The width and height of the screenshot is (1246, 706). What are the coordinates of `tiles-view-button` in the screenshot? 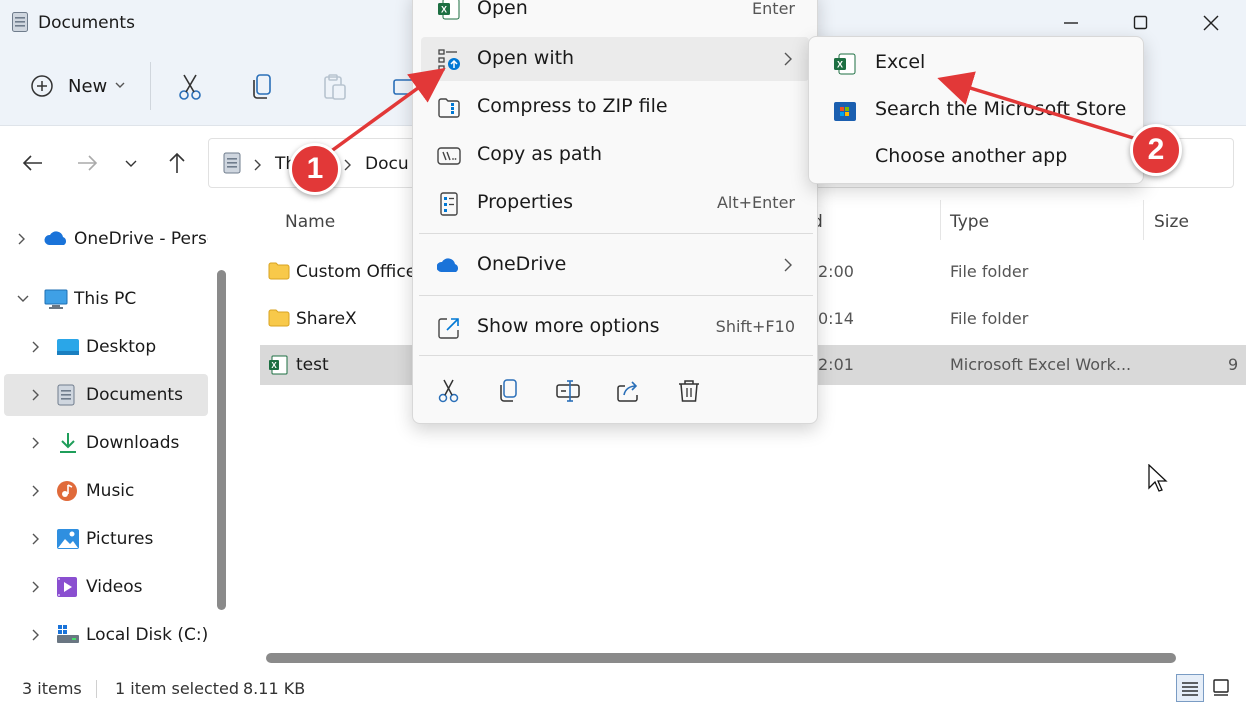 It's located at (1222, 688).